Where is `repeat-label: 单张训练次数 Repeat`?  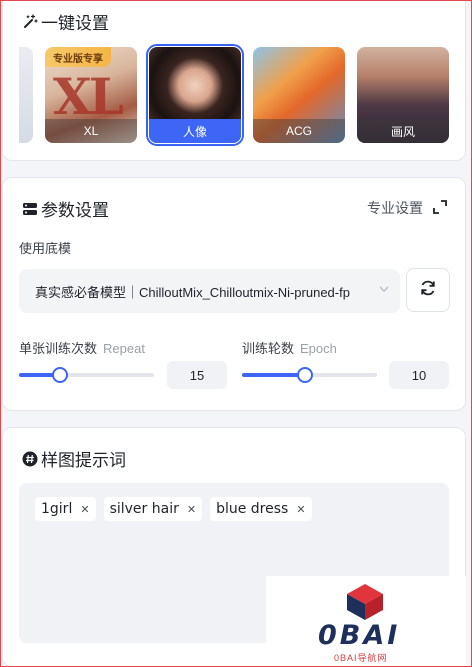 repeat-label: 单张训练次数 Repeat is located at coordinates (82, 347).